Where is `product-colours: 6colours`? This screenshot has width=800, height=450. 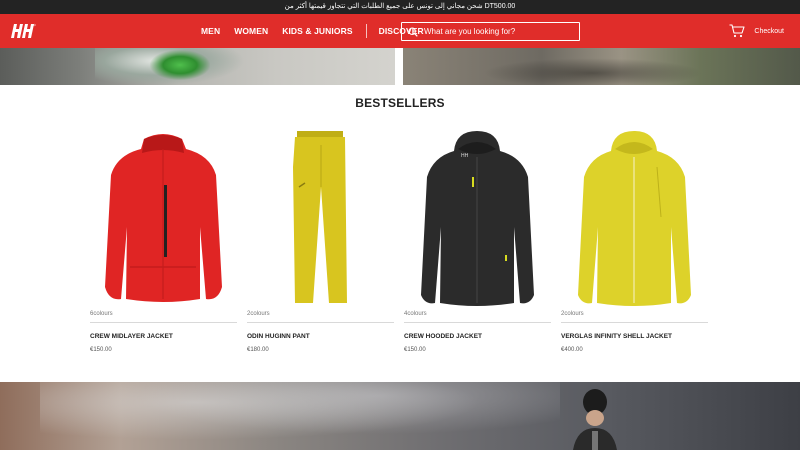
product-colours: 6colours is located at coordinates (101, 314).